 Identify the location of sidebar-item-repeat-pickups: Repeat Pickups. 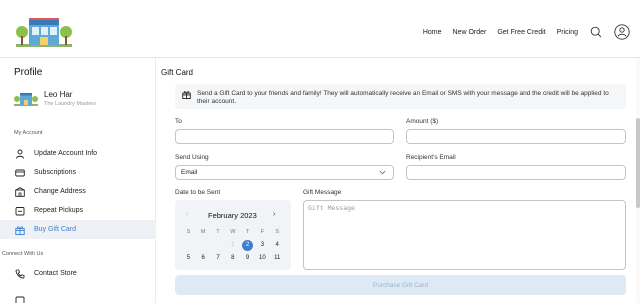
(78, 210).